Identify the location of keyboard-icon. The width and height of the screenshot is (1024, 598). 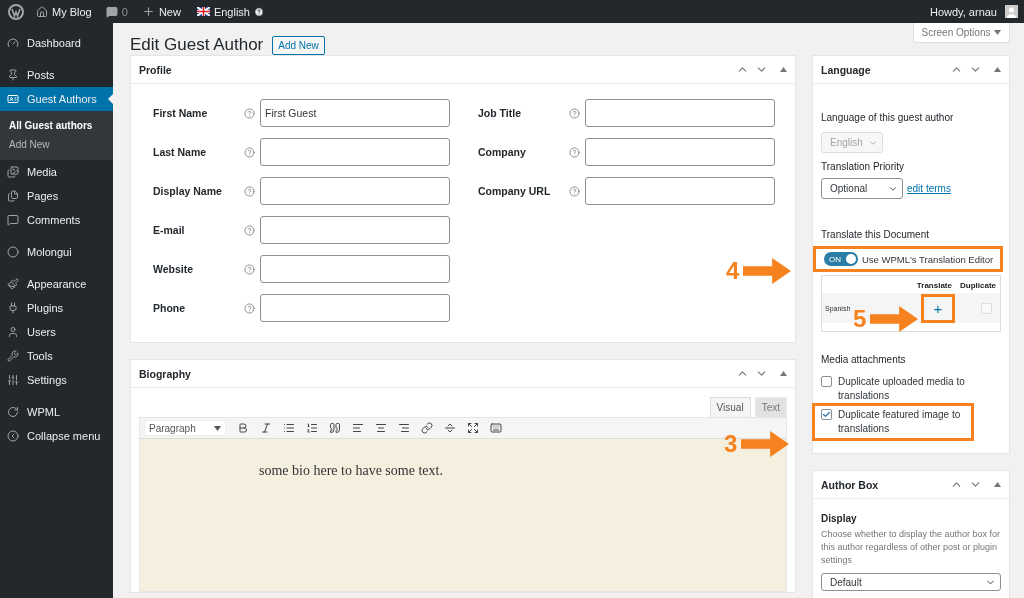
(496, 428).